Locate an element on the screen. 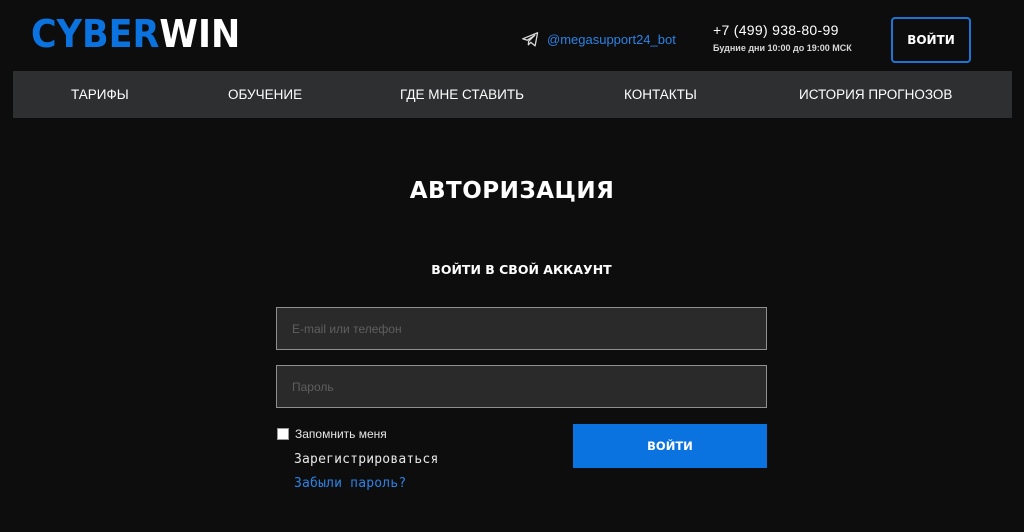  nav-item-forecast-history: ИСТОРИЯ ПРОГНОЗОВ is located at coordinates (875, 94).